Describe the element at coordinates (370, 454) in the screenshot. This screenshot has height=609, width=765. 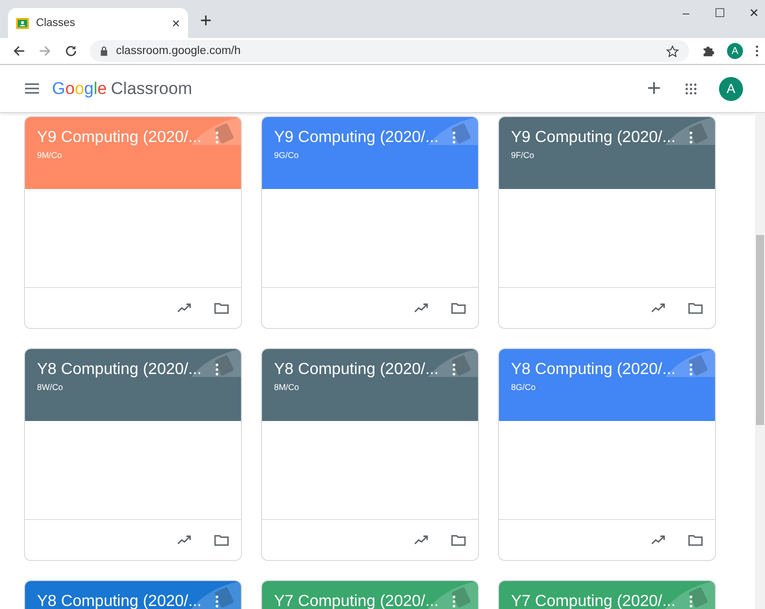
I see `class-card: Y8 Computing (2020/... 8M/Co` at that location.